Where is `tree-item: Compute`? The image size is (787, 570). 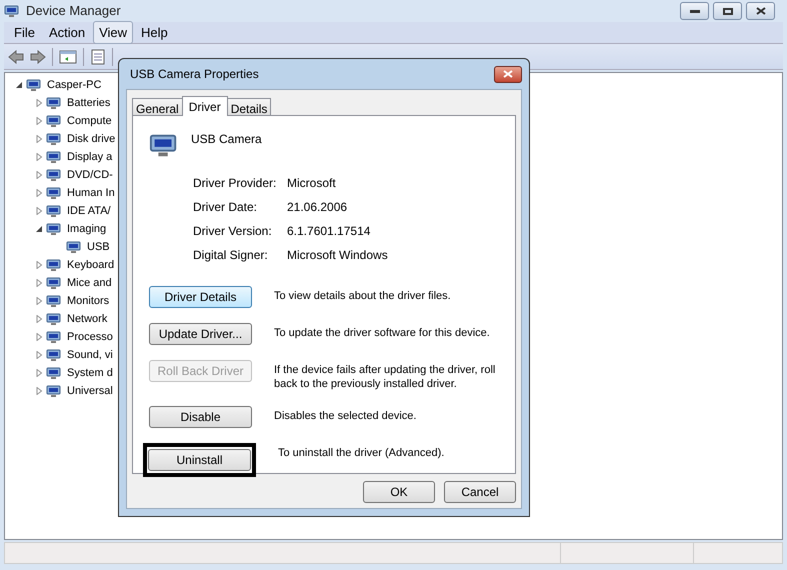 tree-item: Compute is located at coordinates (88, 121).